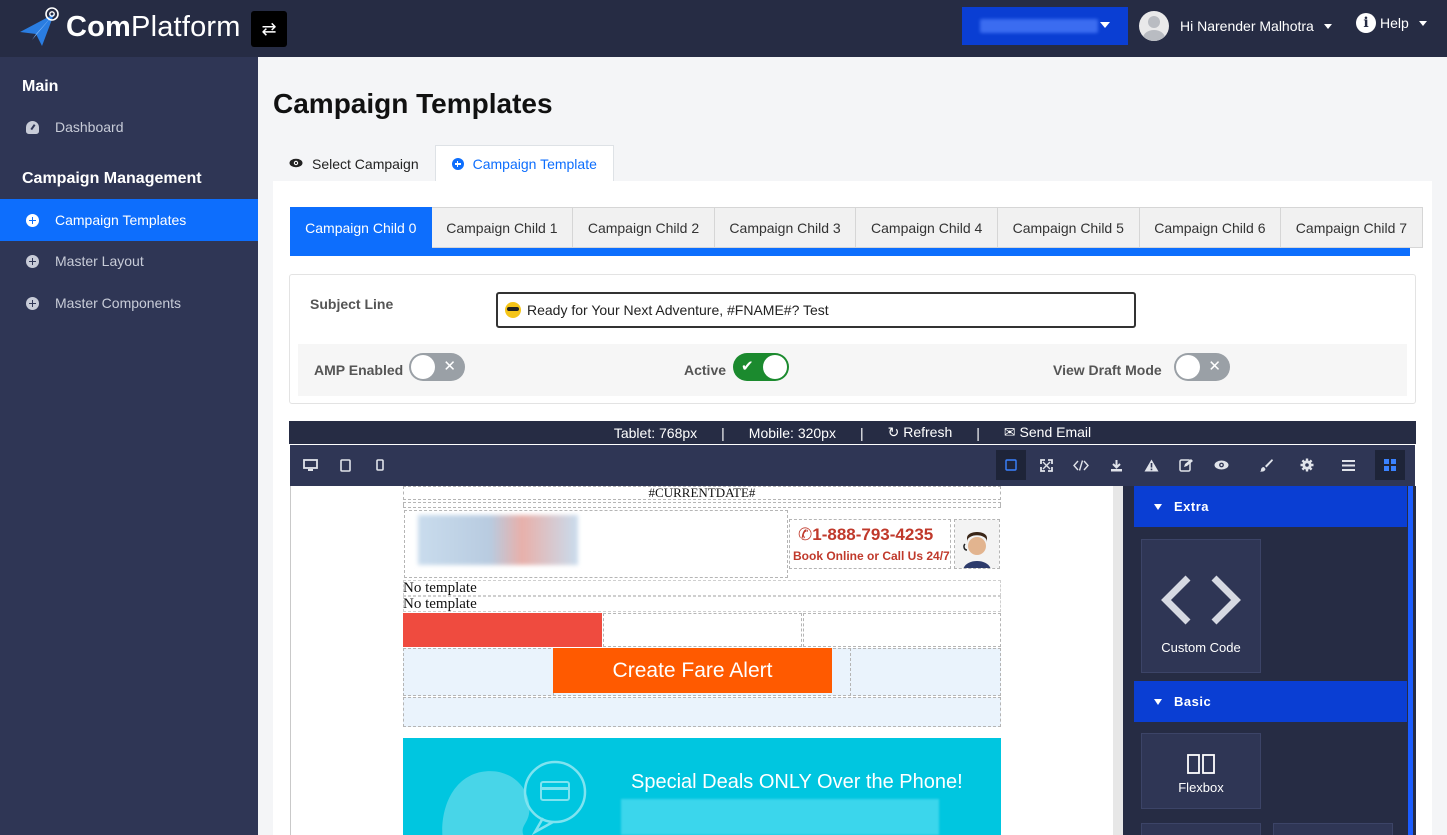 This screenshot has height=835, width=1447. Describe the element at coordinates (596, 544) in the screenshot. I see `logo-cell` at that location.